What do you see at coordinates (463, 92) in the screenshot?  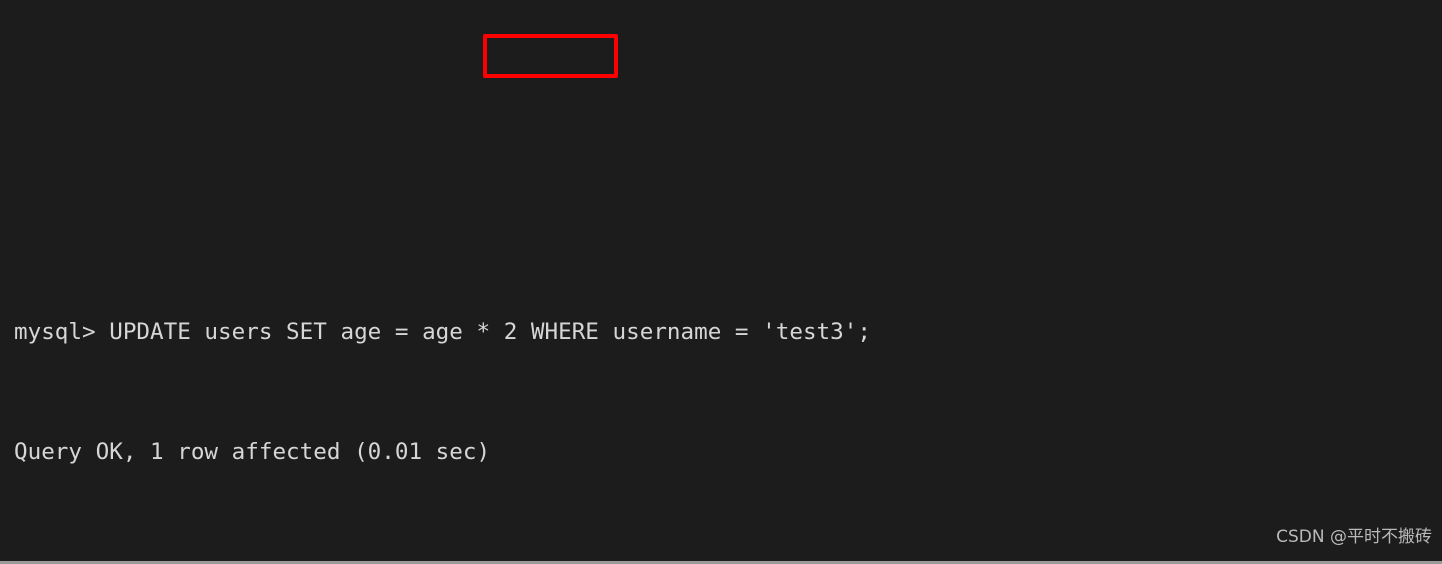 I see `clipped-previous-output-line` at bounding box center [463, 92].